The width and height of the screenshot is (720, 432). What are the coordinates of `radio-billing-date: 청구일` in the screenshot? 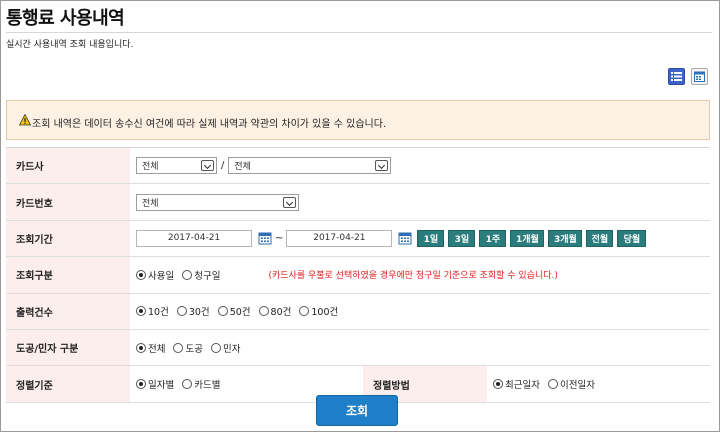 It's located at (201, 275).